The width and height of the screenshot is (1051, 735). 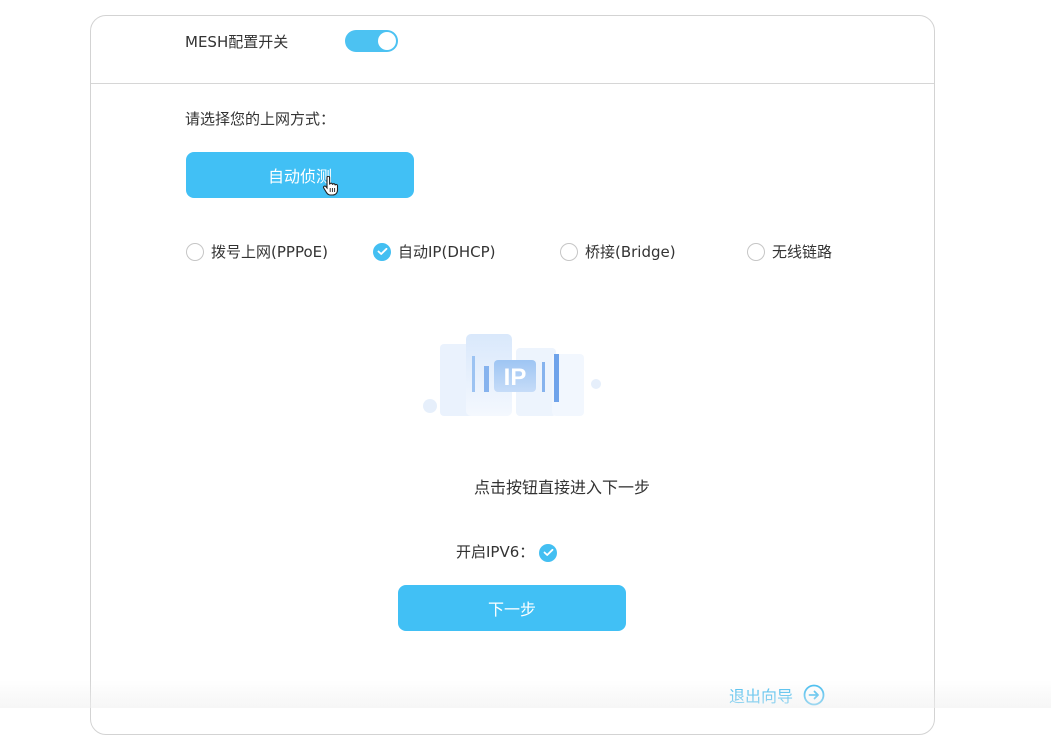 I want to click on connection-type-prompt: 请选择您的上网方式：, so click(x=260, y=119).